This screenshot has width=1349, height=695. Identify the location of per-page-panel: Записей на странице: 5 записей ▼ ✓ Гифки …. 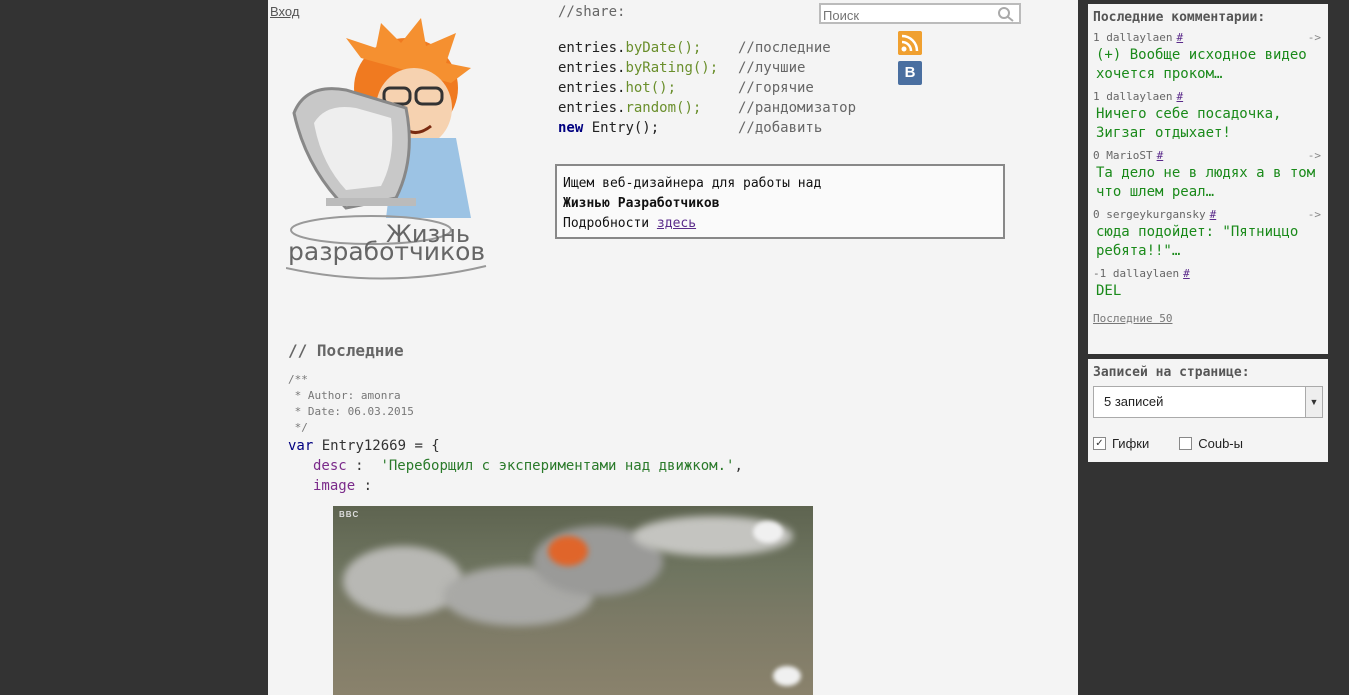
(1208, 410).